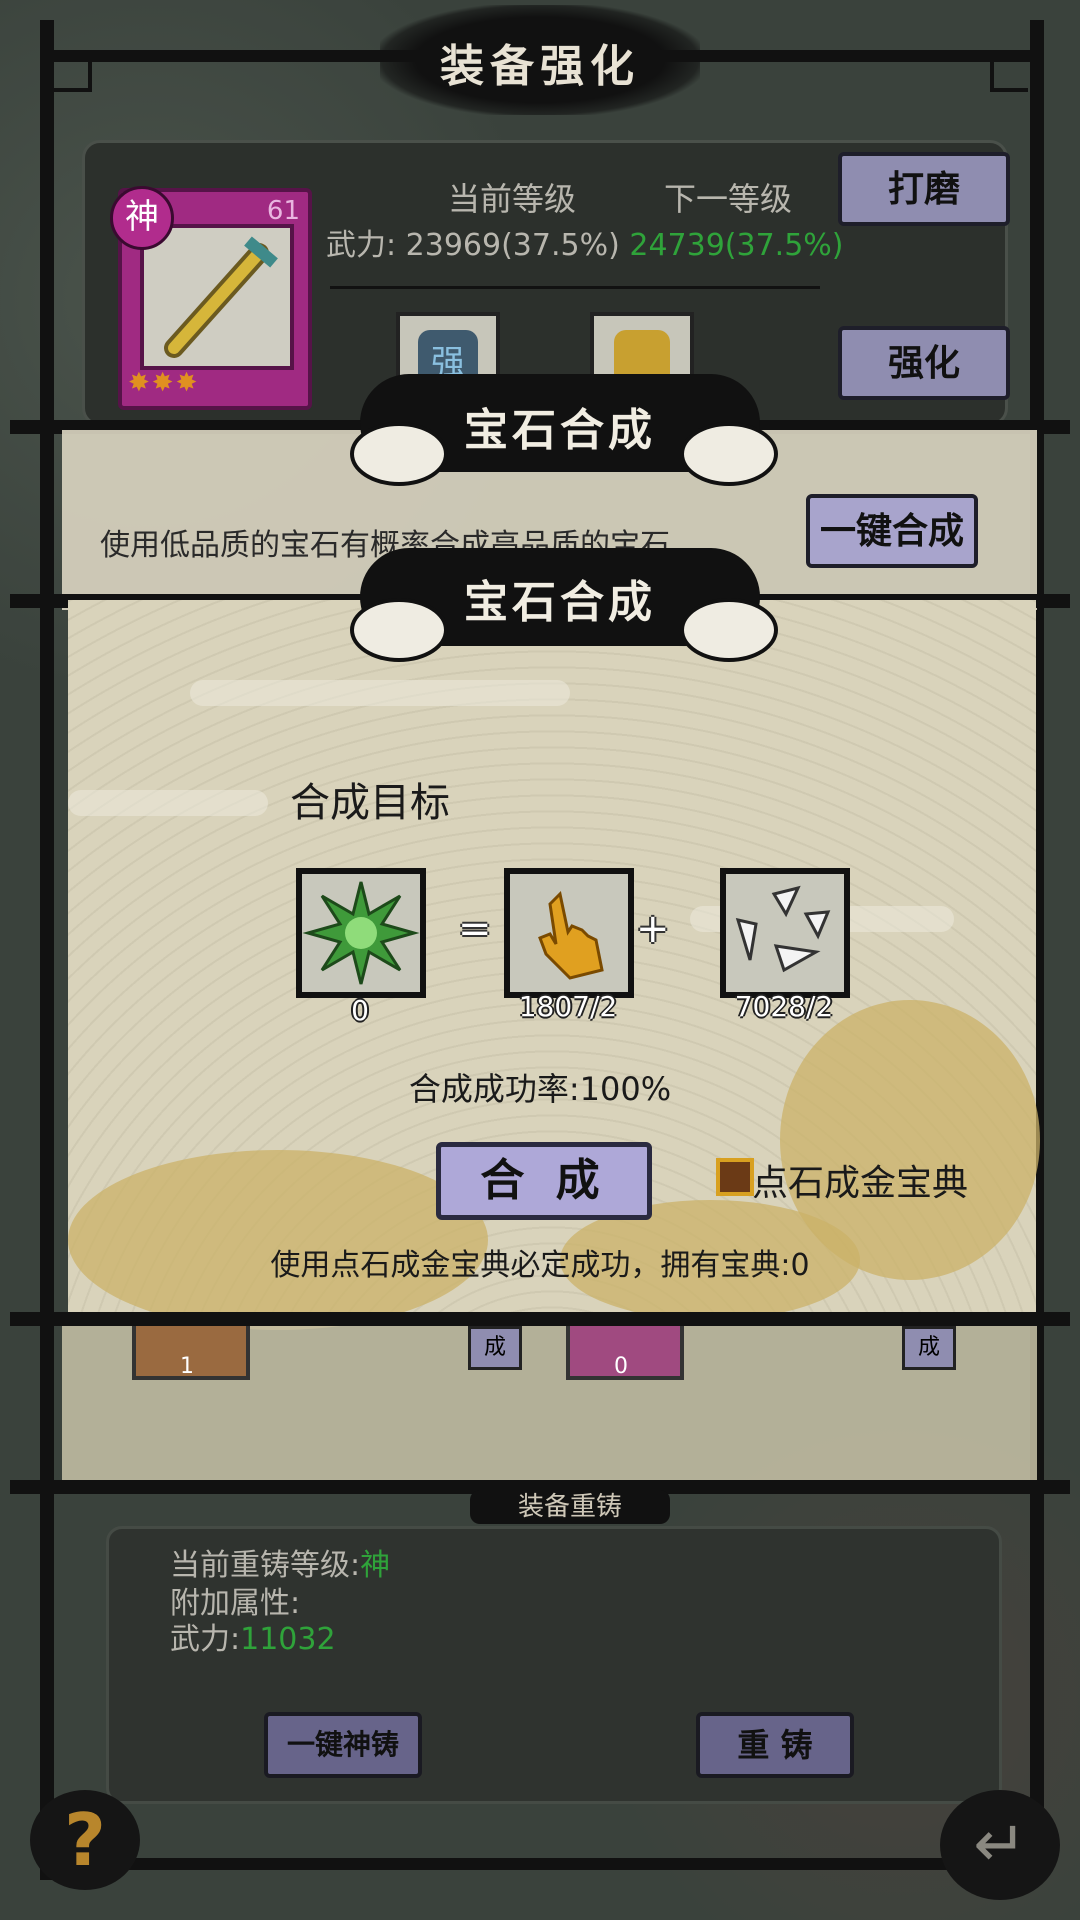 The width and height of the screenshot is (1080, 1920). I want to click on help-icon: ?, so click(85, 1840).